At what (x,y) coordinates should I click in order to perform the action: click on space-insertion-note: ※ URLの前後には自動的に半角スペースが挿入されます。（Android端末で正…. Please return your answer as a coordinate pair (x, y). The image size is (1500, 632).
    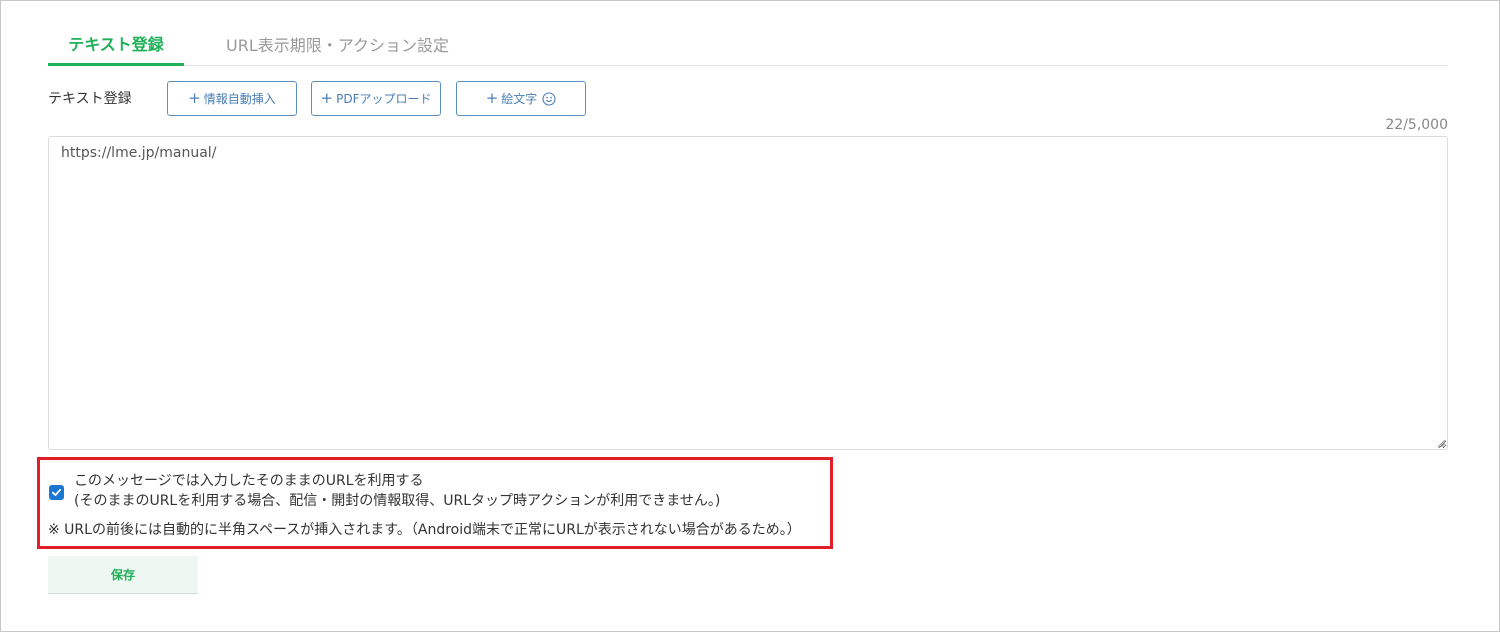
    Looking at the image, I should click on (424, 530).